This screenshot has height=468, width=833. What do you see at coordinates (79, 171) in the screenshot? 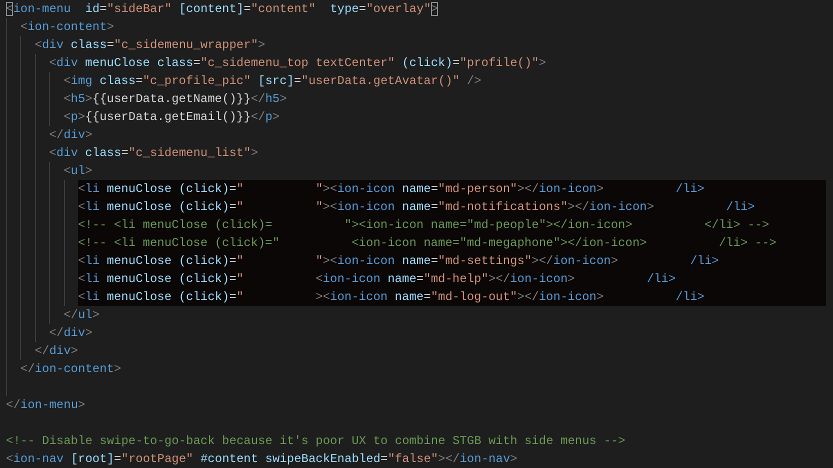
I see `code-line: <ul>` at bounding box center [79, 171].